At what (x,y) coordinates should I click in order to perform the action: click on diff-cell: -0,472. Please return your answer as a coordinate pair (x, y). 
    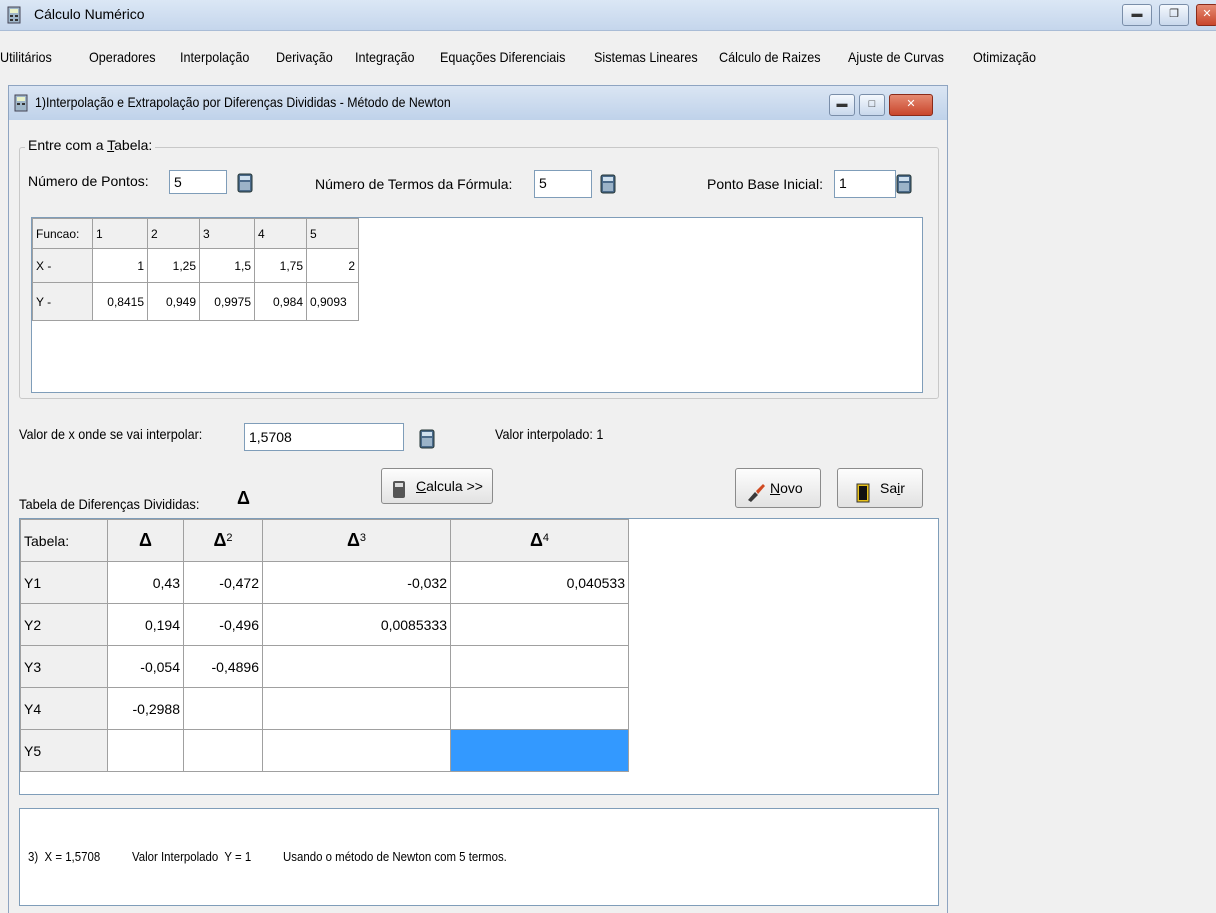
    Looking at the image, I should click on (223, 582).